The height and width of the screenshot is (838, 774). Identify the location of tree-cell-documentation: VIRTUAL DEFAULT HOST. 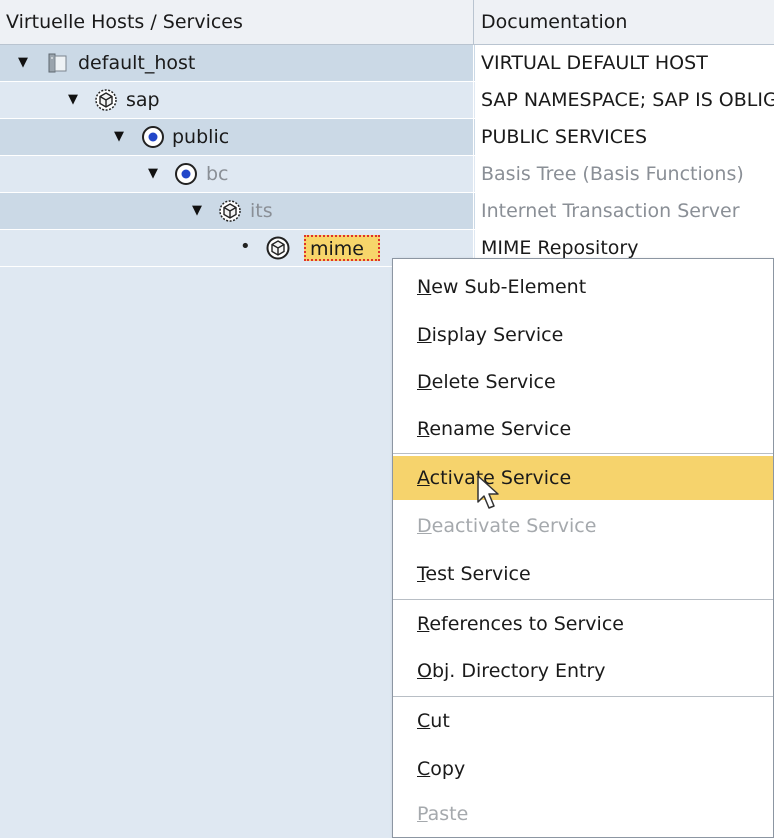
(624, 63).